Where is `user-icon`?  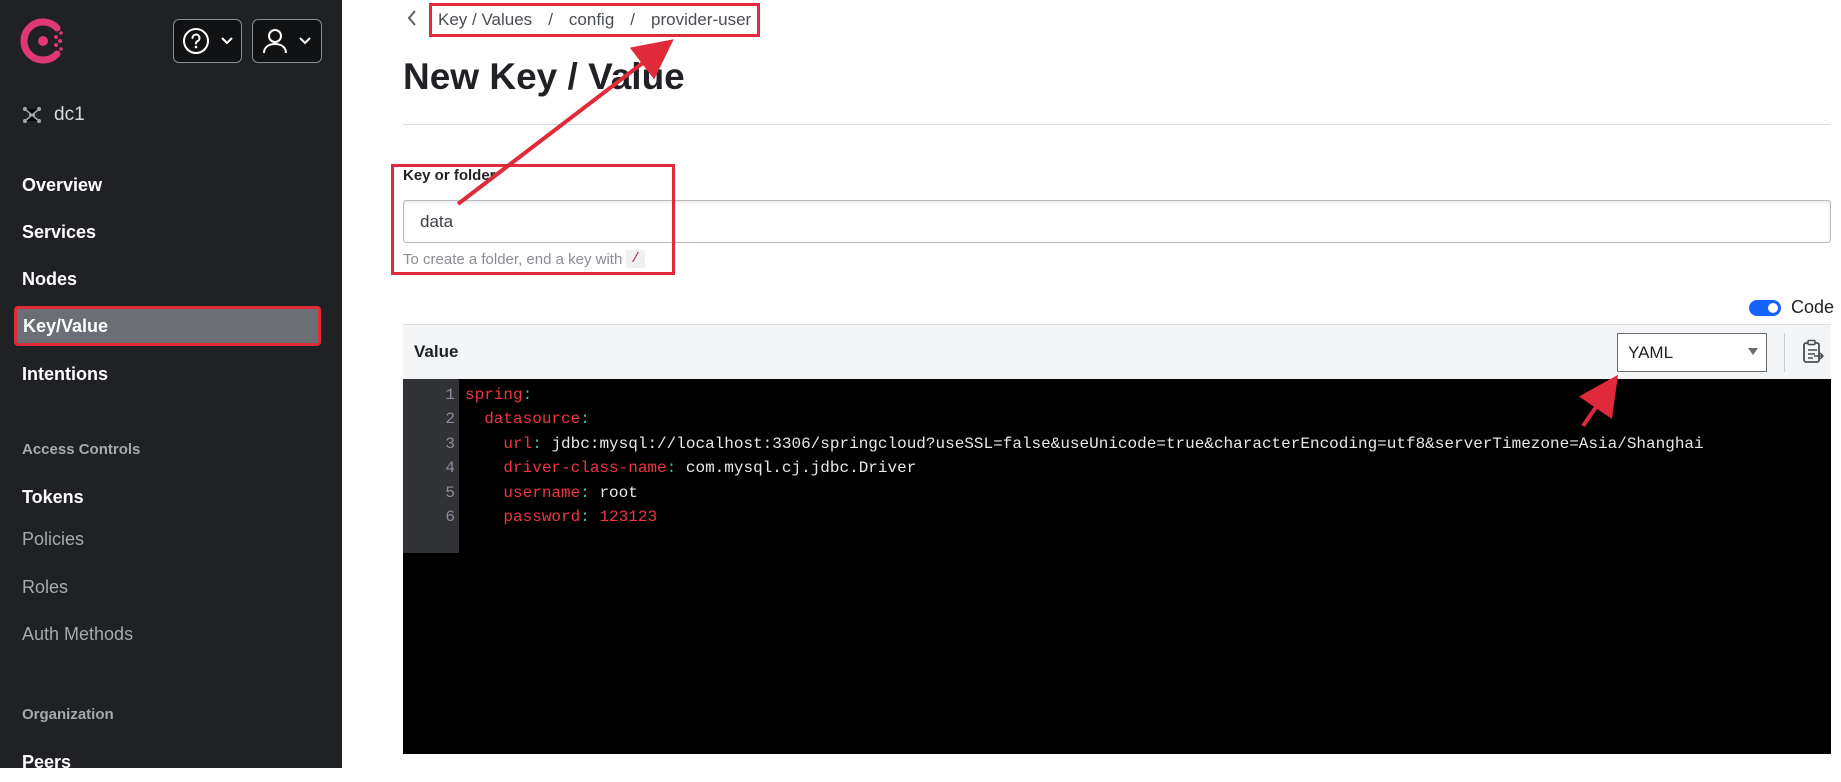
user-icon is located at coordinates (275, 41).